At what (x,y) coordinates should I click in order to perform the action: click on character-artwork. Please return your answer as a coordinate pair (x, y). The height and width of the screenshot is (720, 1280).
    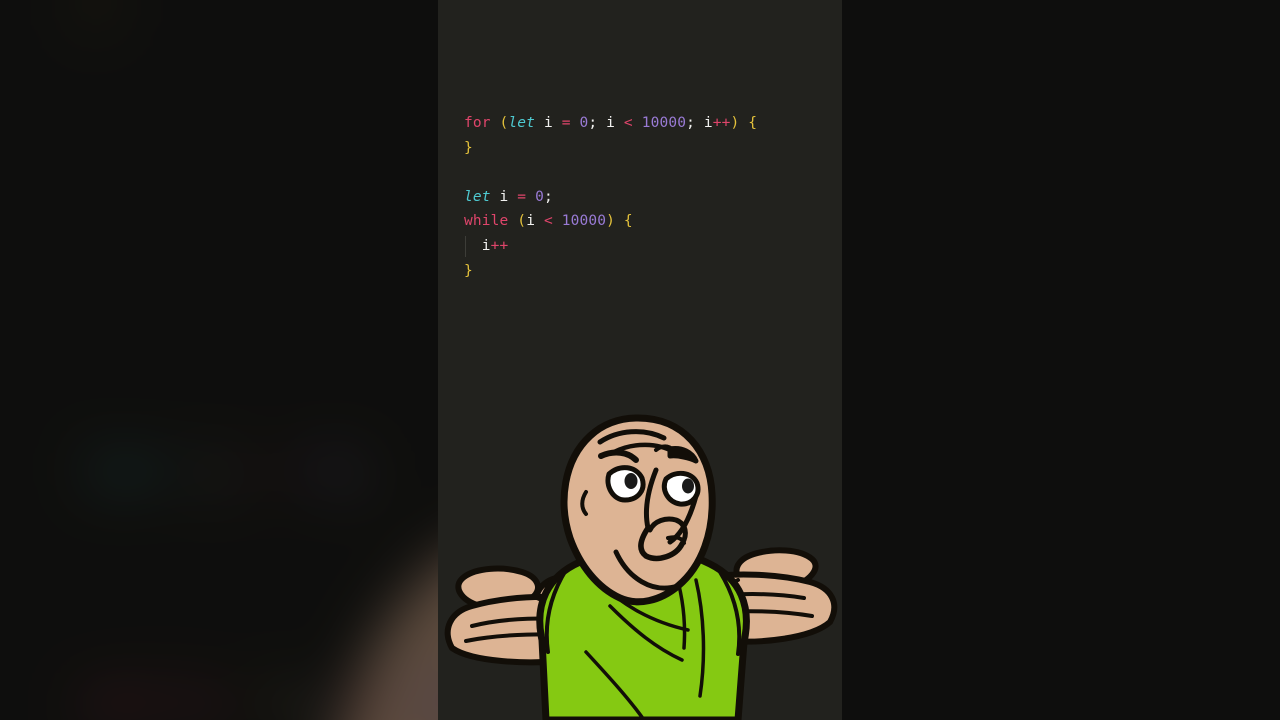
    Looking at the image, I should click on (641, 567).